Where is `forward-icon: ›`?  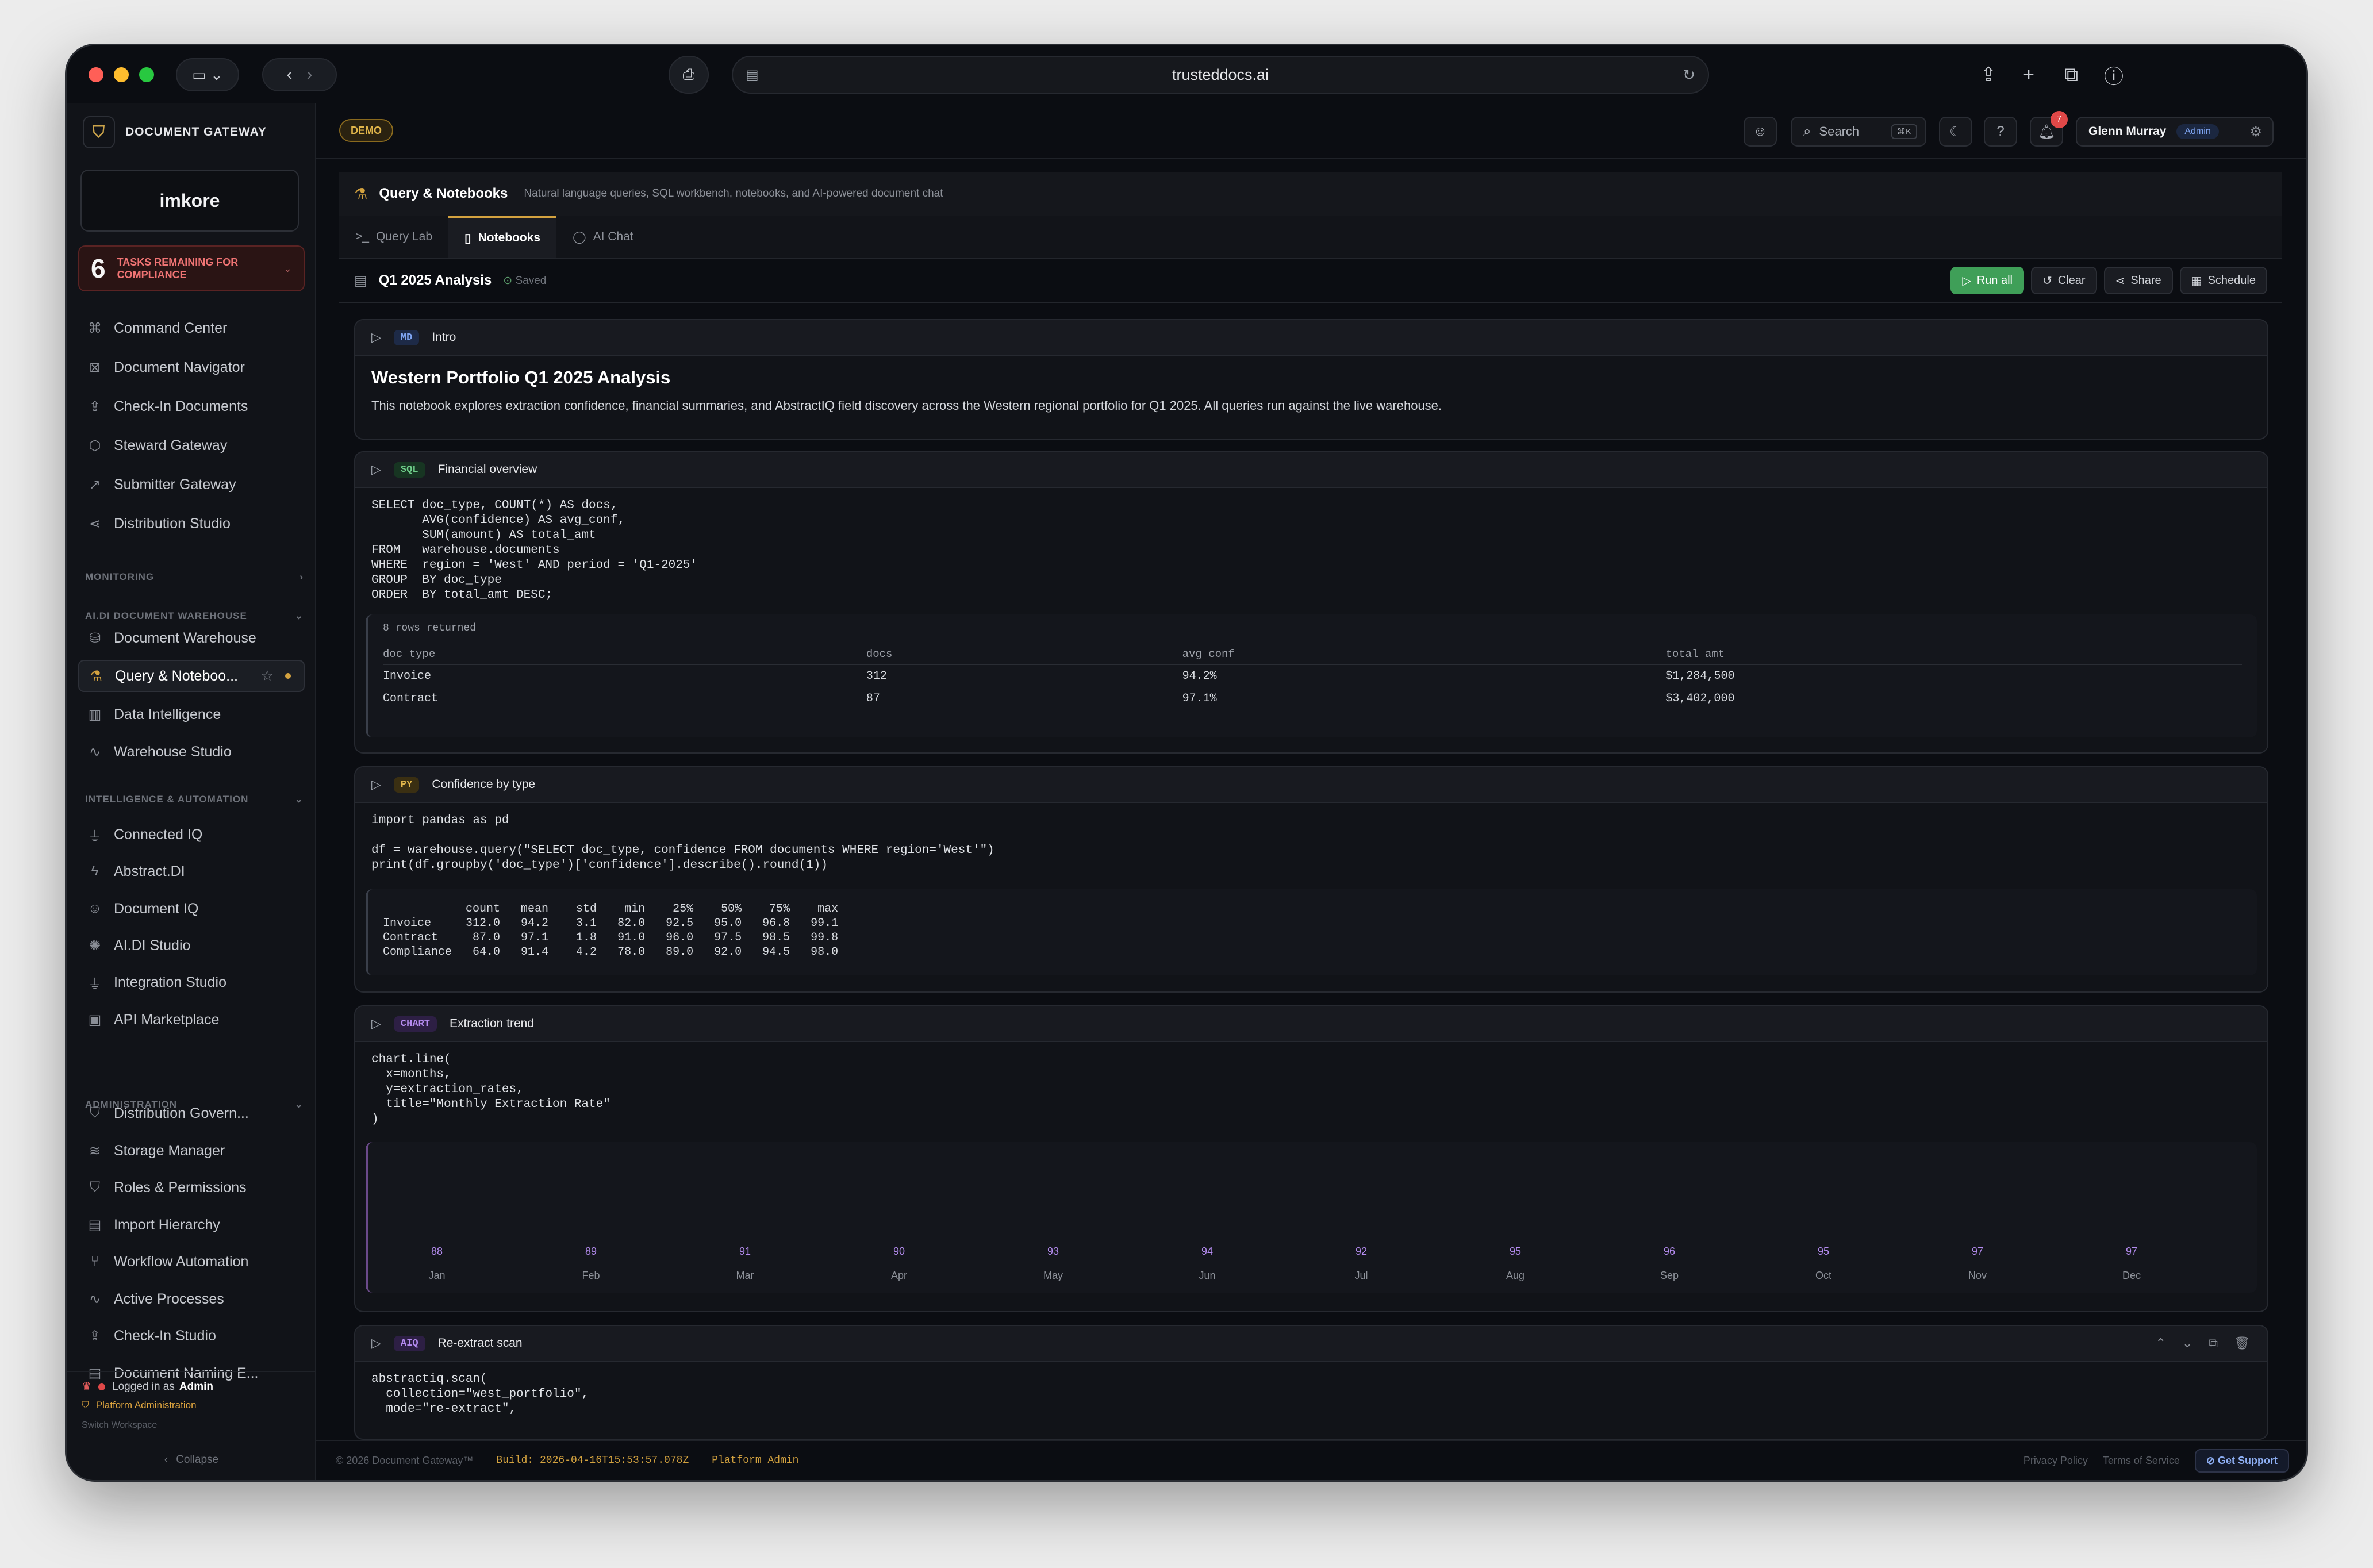
forward-icon: › is located at coordinates (310, 75).